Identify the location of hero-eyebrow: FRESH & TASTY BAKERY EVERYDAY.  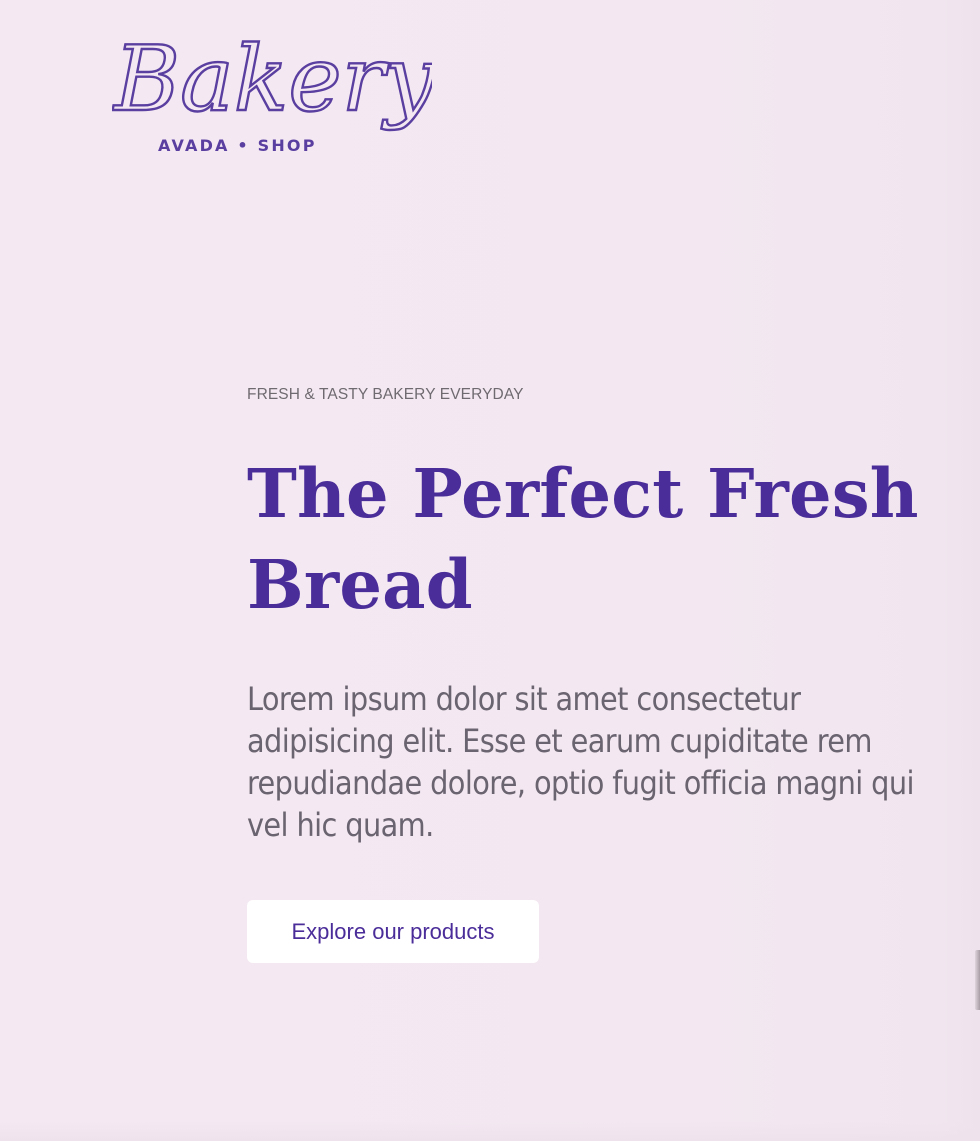
(385, 394).